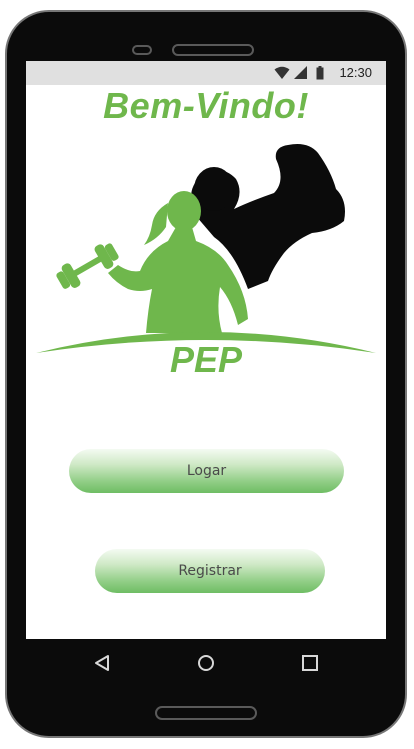  I want to click on register-button: Registrar, so click(210, 571).